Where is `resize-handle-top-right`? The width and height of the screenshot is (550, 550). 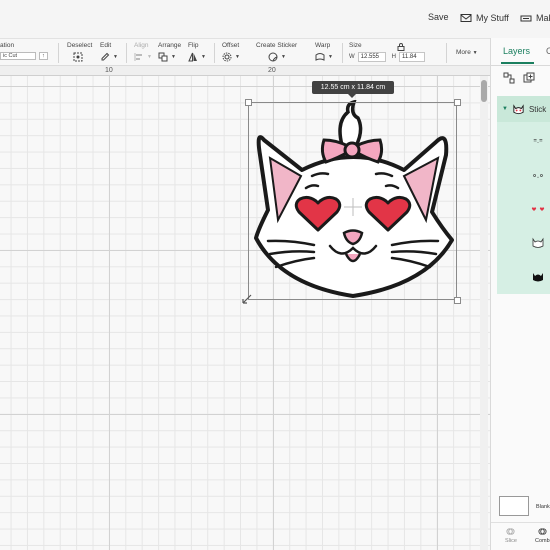 resize-handle-top-right is located at coordinates (457, 102).